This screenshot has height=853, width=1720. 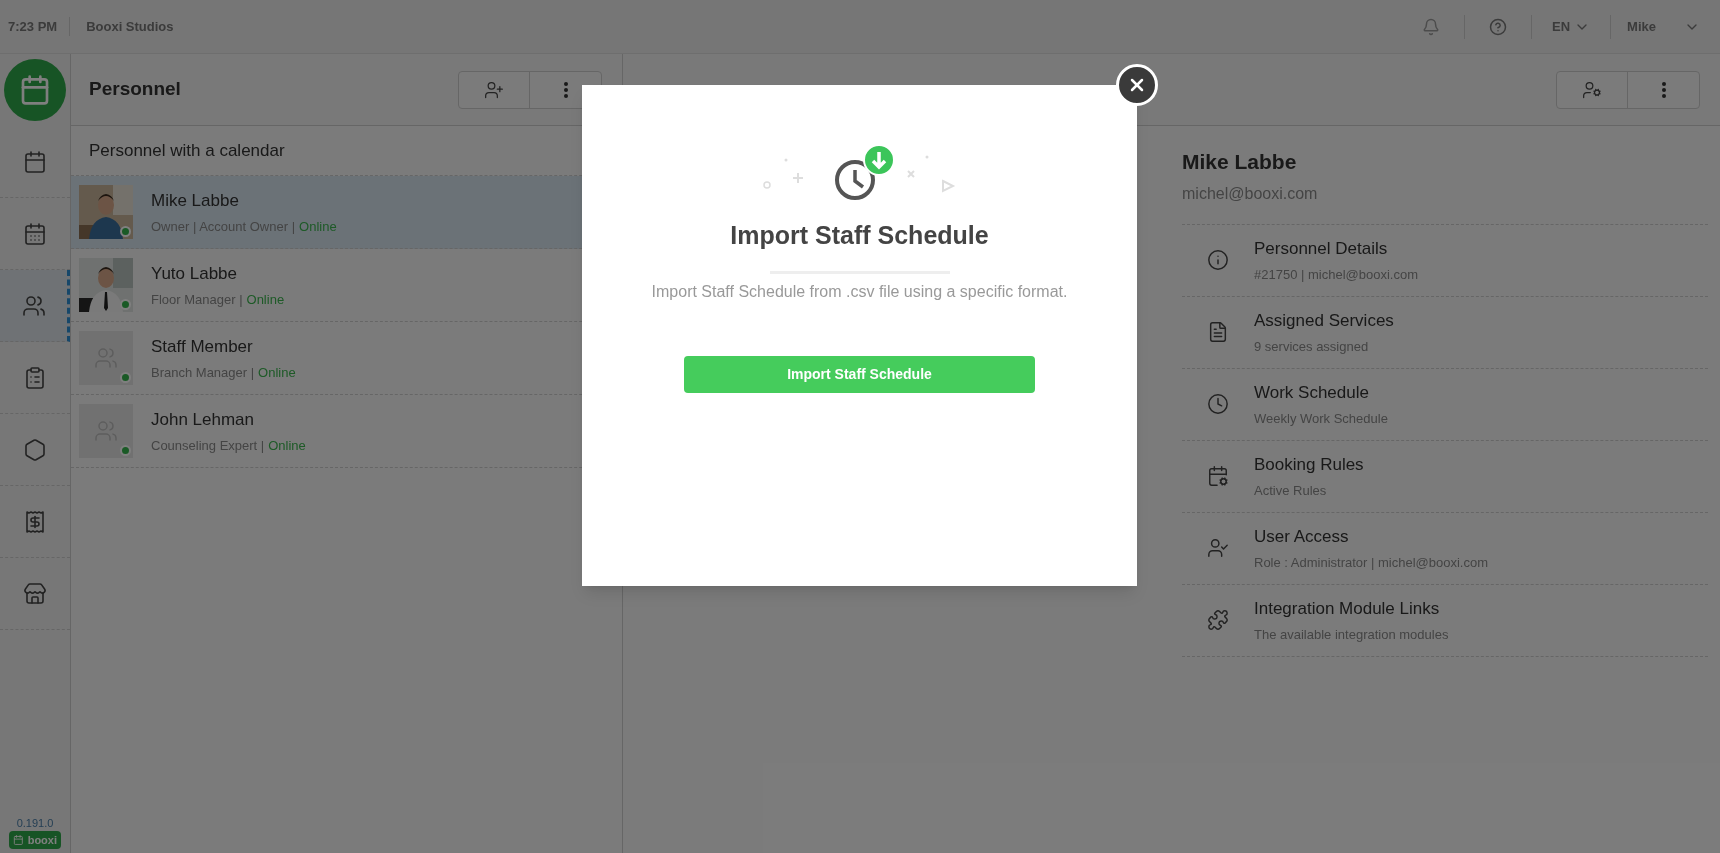 I want to click on organization-name: Booxi Studios, so click(x=129, y=26).